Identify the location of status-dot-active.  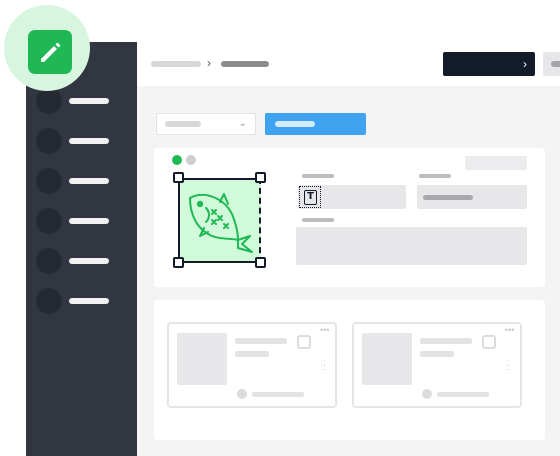
(177, 160).